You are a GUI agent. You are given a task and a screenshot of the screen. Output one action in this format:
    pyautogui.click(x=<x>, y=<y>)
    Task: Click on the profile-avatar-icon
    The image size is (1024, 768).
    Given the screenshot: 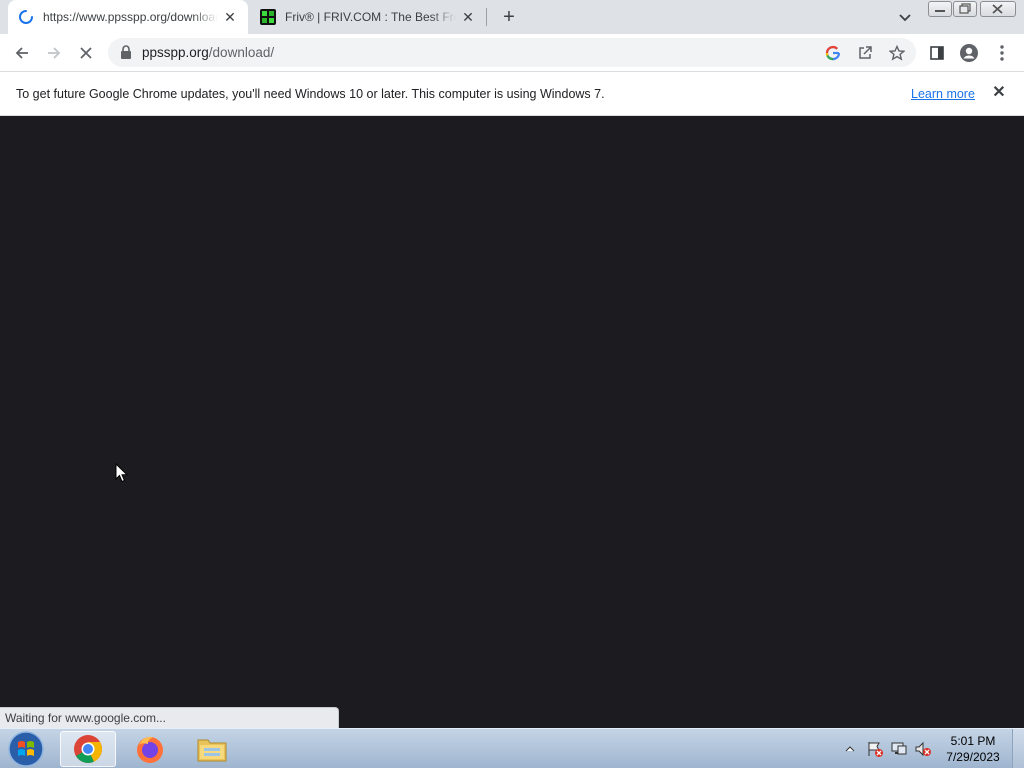 What is the action you would take?
    pyautogui.click(x=969, y=53)
    